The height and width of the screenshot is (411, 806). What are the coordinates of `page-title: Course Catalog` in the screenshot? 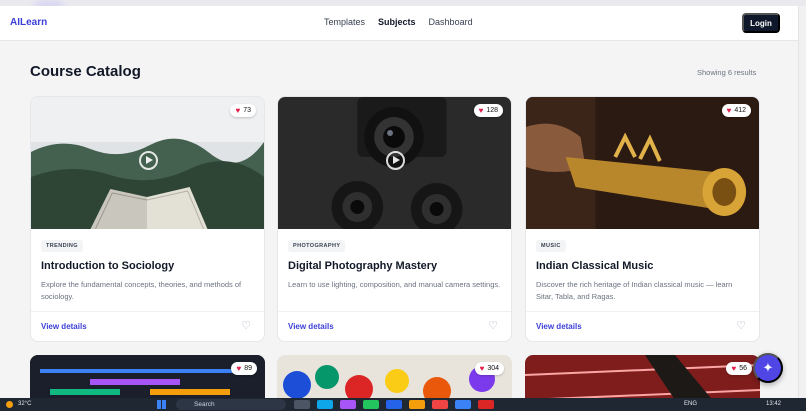 It's located at (85, 71).